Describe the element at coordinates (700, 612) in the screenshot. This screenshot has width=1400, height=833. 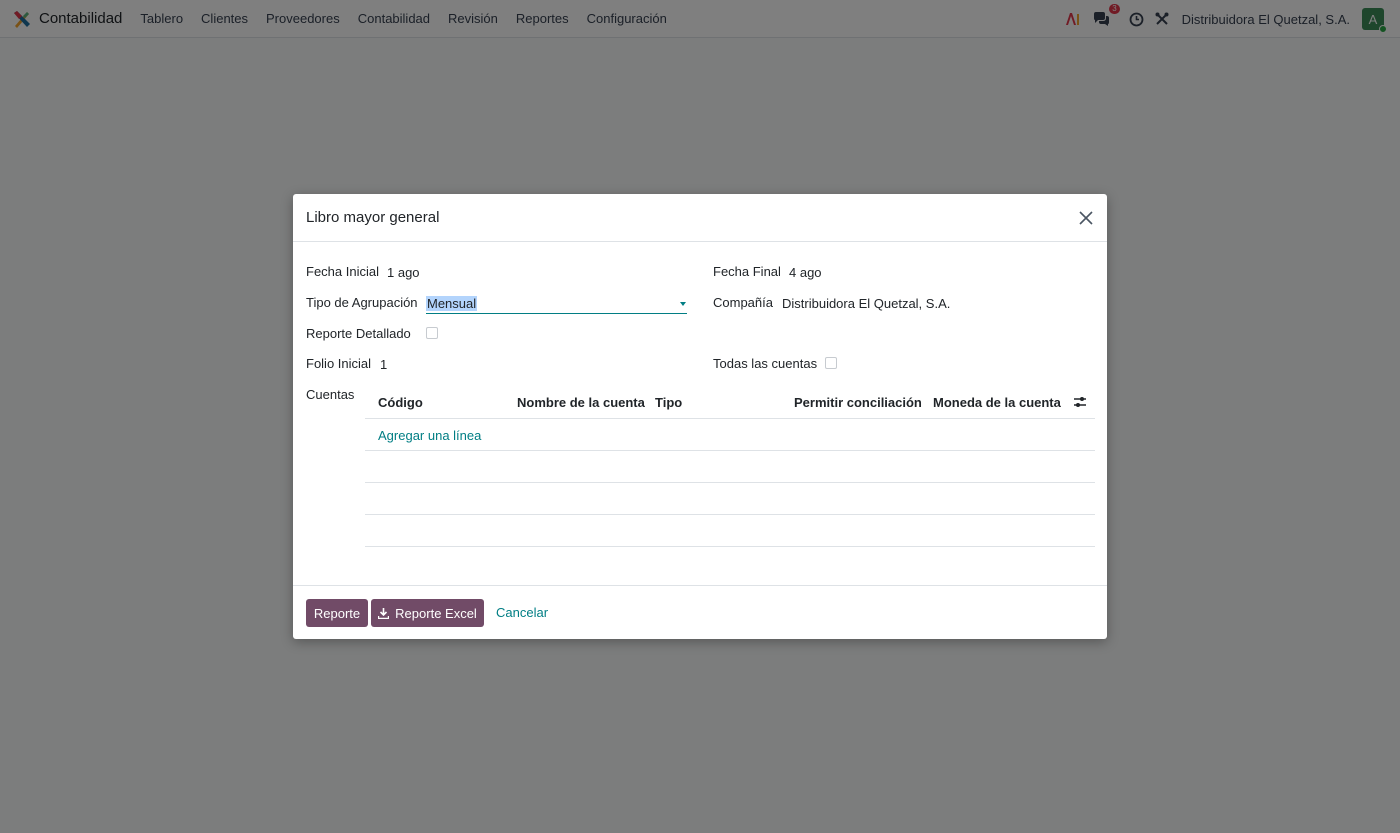
I see `modal-footer: Reporte Reporte Excel Cancelar` at that location.